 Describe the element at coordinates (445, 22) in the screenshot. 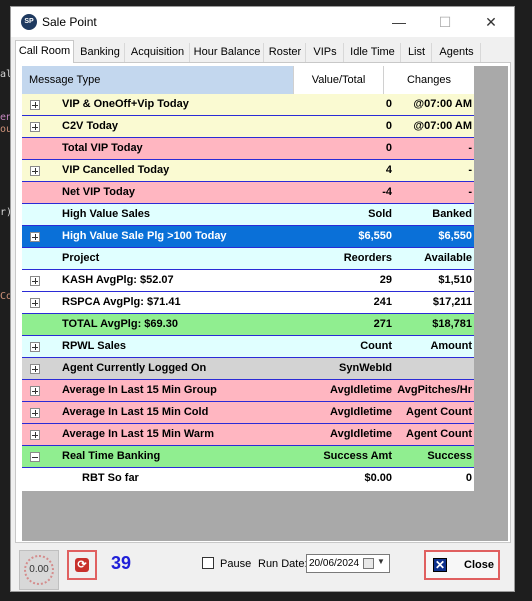

I see `maximize-button: ☐` at that location.